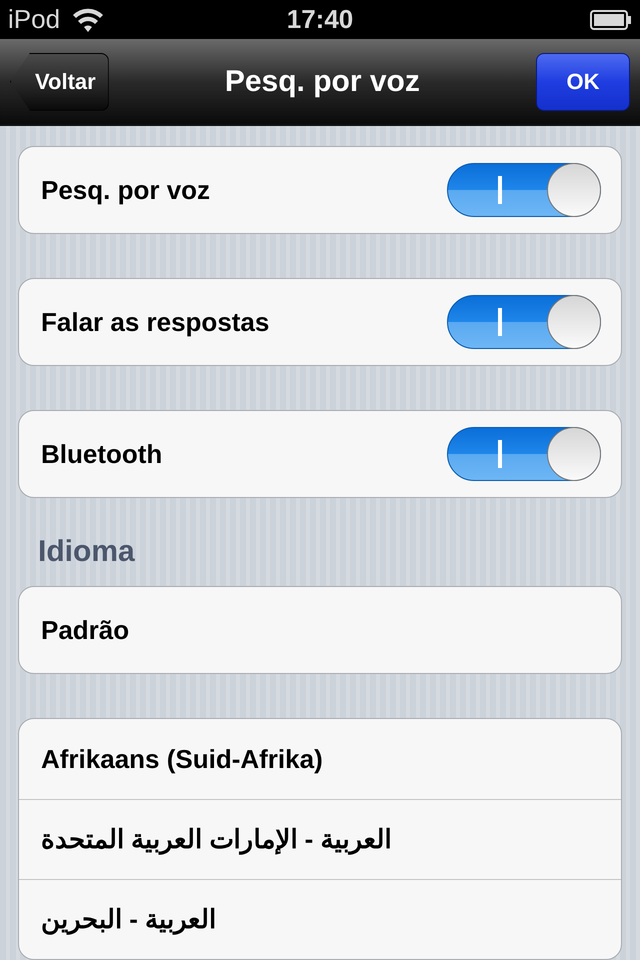 The height and width of the screenshot is (960, 640). What do you see at coordinates (88, 20) in the screenshot?
I see `wifi-icon` at bounding box center [88, 20].